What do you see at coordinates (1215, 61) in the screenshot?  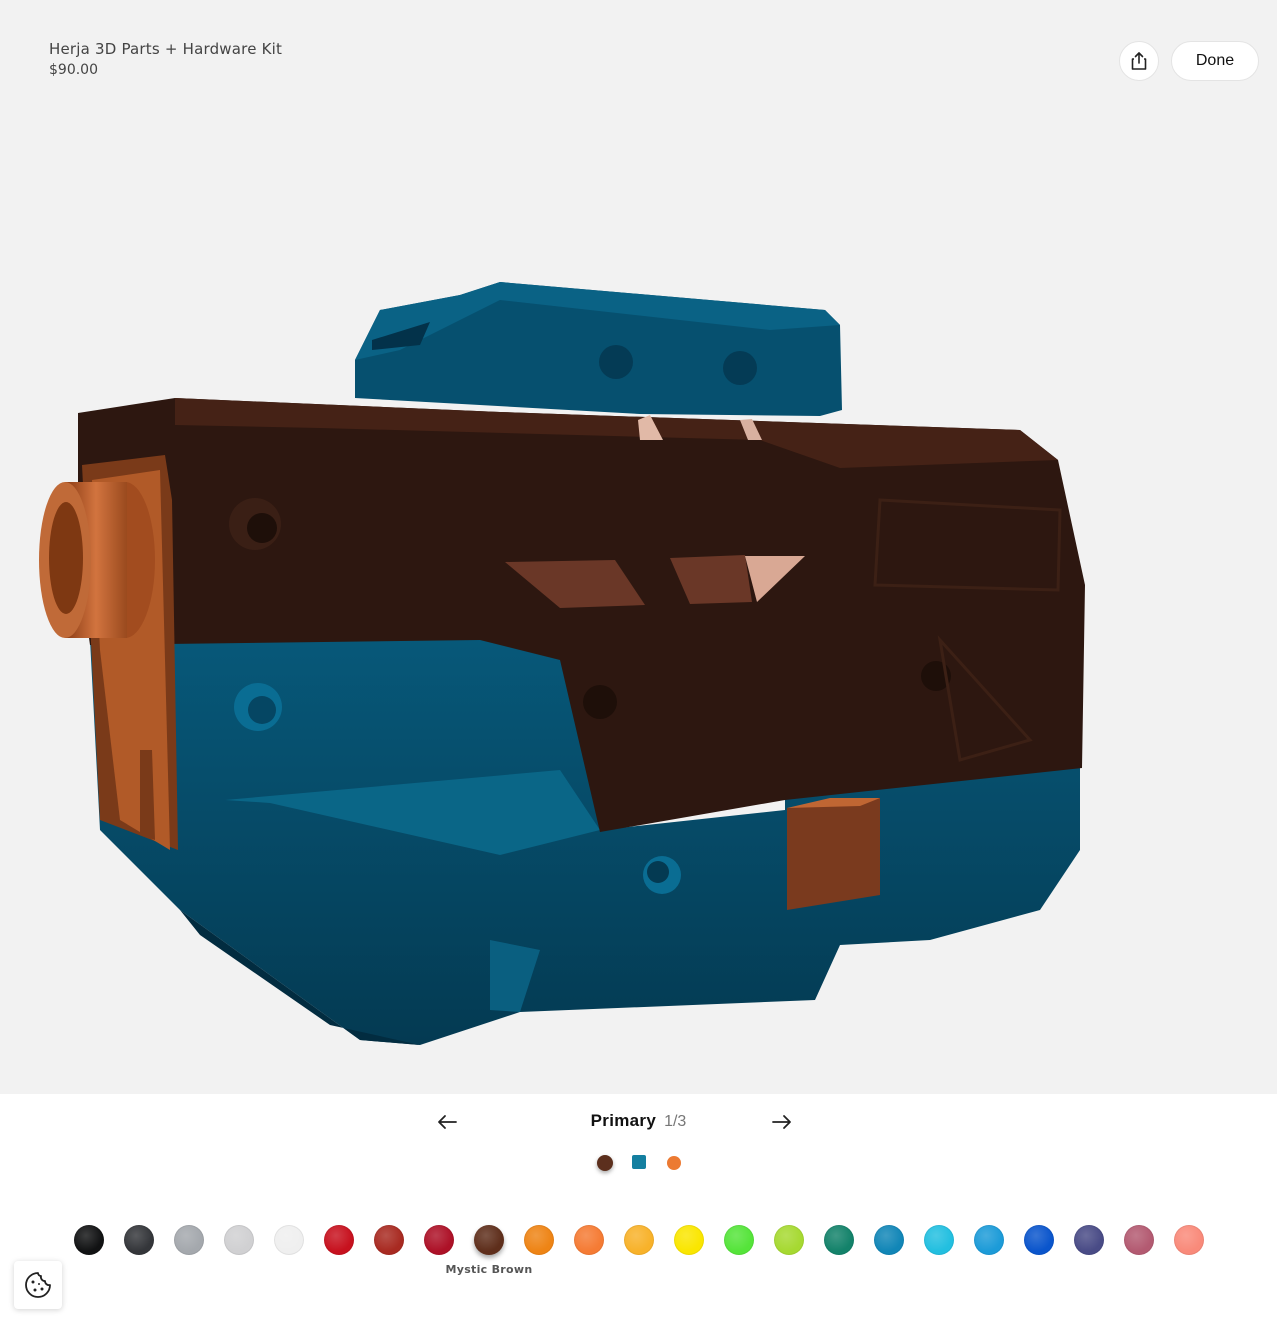 I see `done-button: Done` at bounding box center [1215, 61].